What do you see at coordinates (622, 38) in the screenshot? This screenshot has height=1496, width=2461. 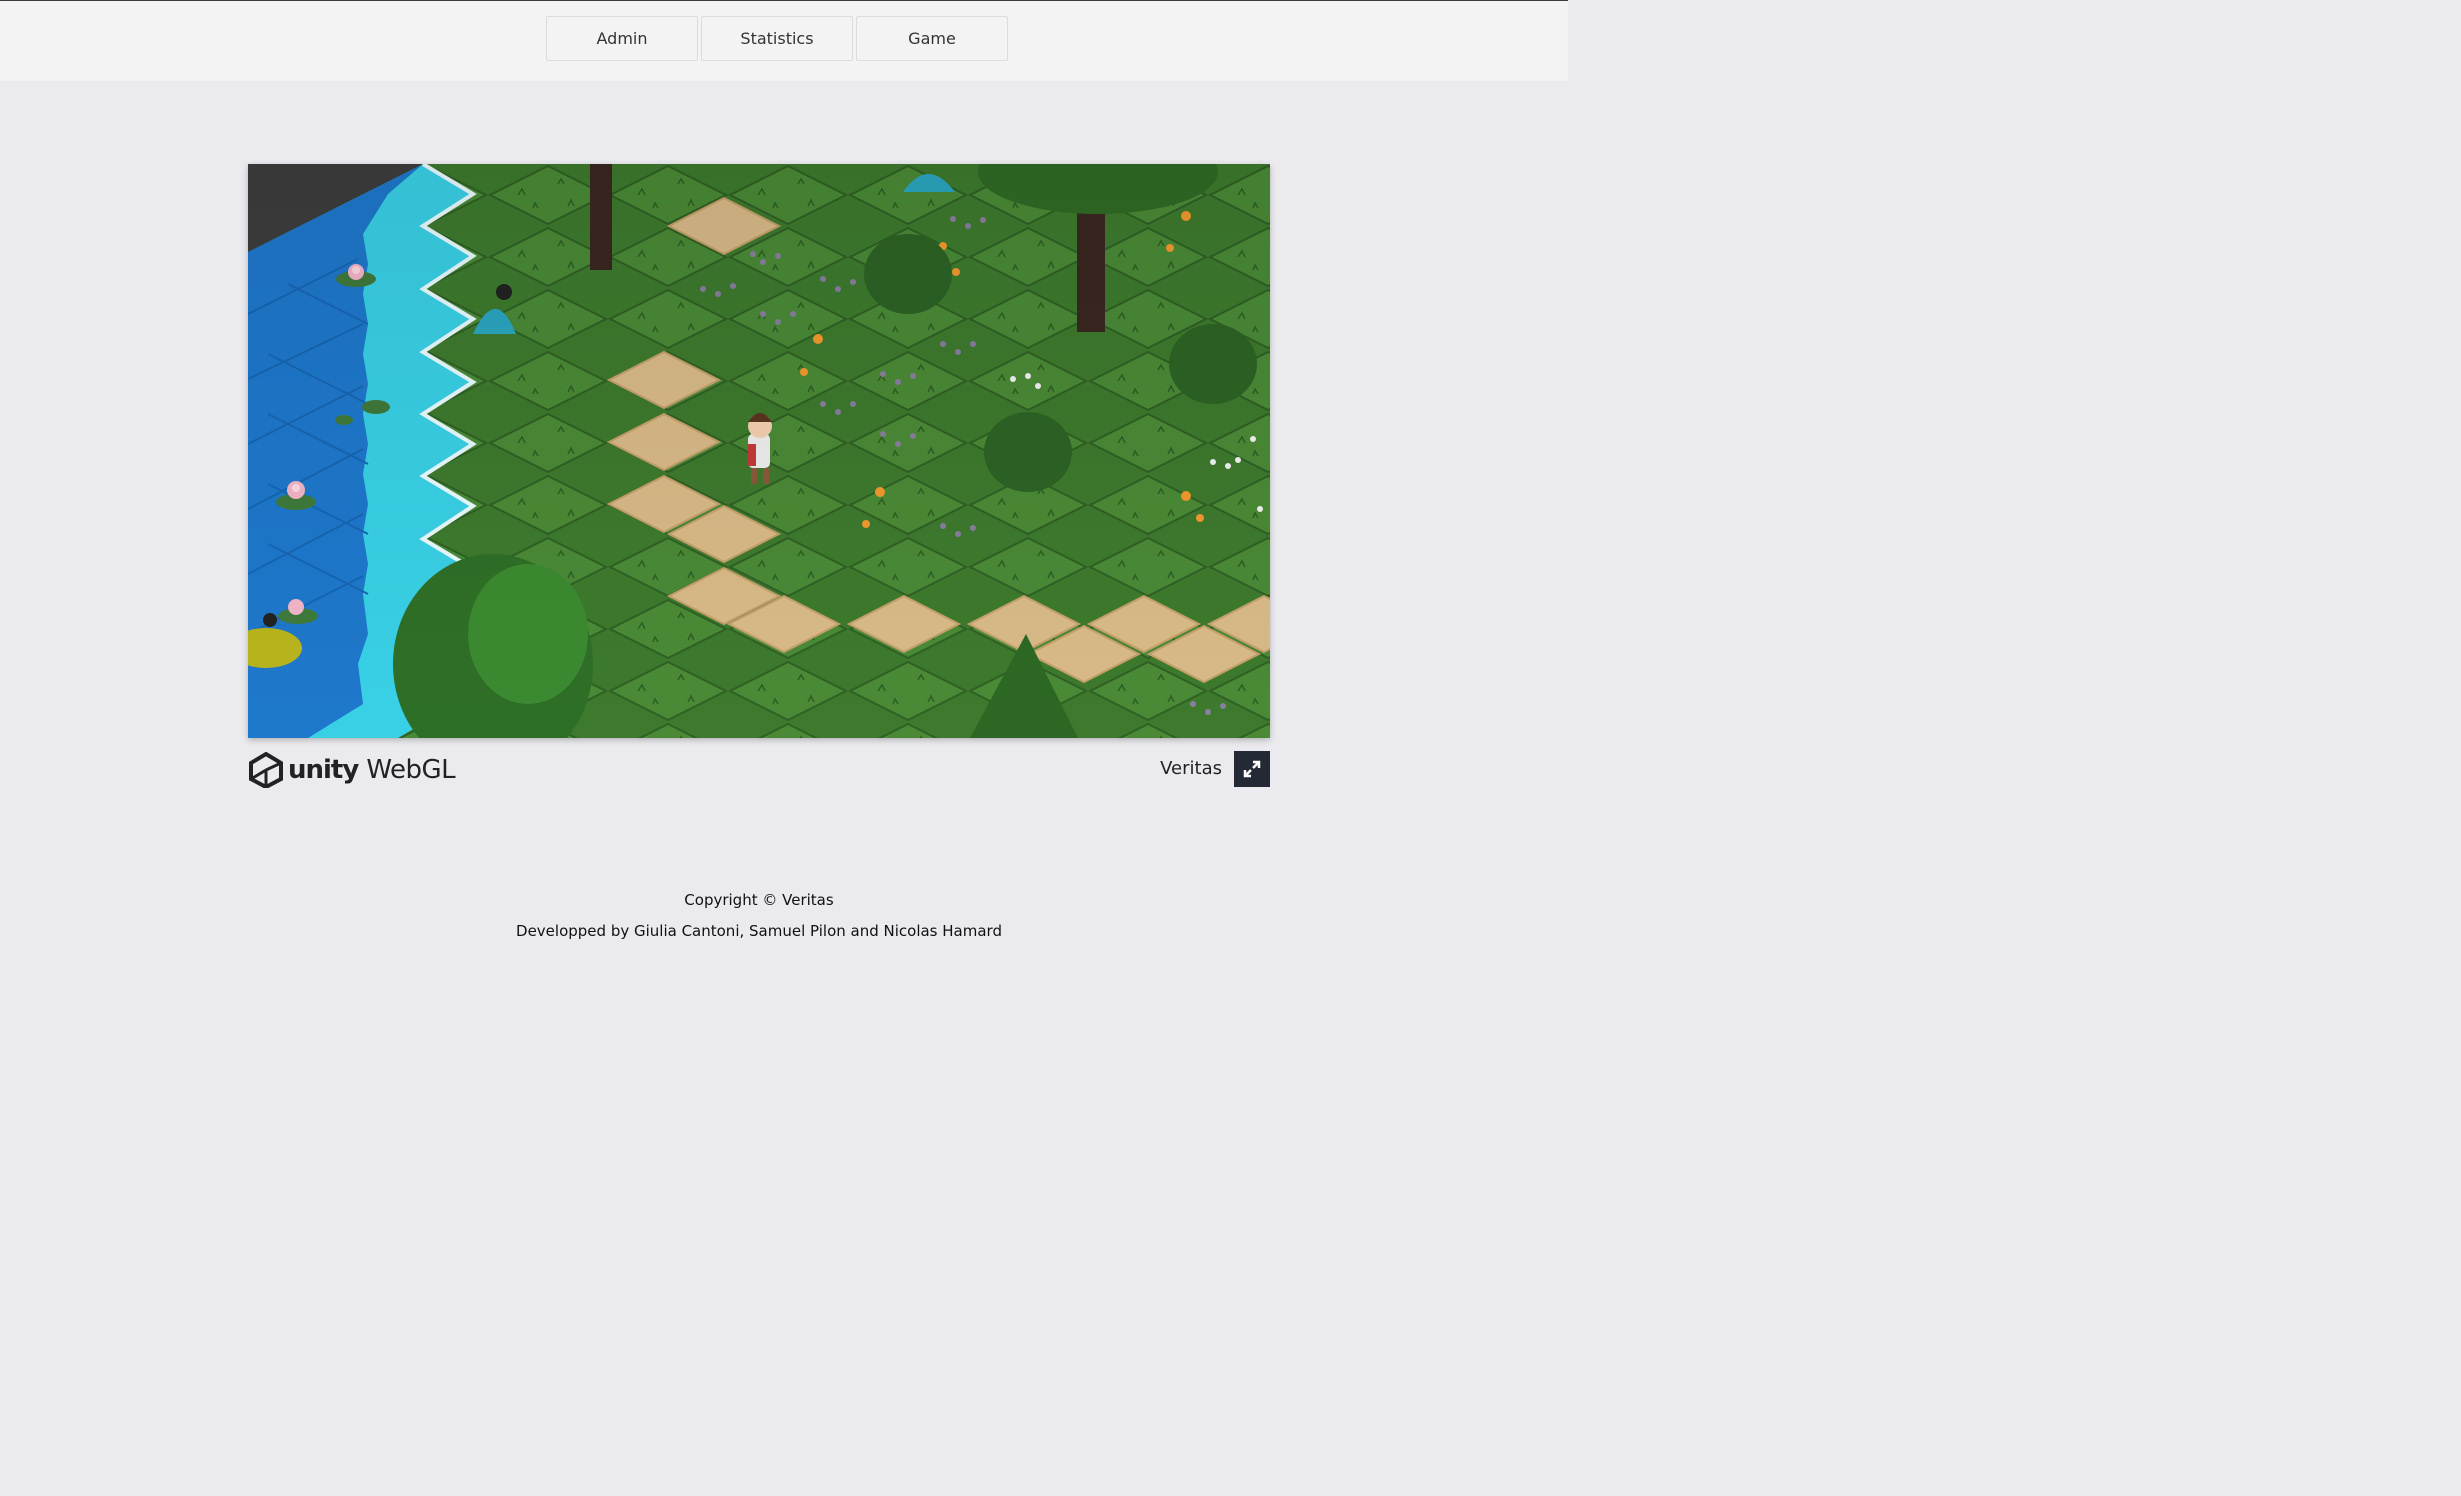 I see `nav-admin-button: Admin` at bounding box center [622, 38].